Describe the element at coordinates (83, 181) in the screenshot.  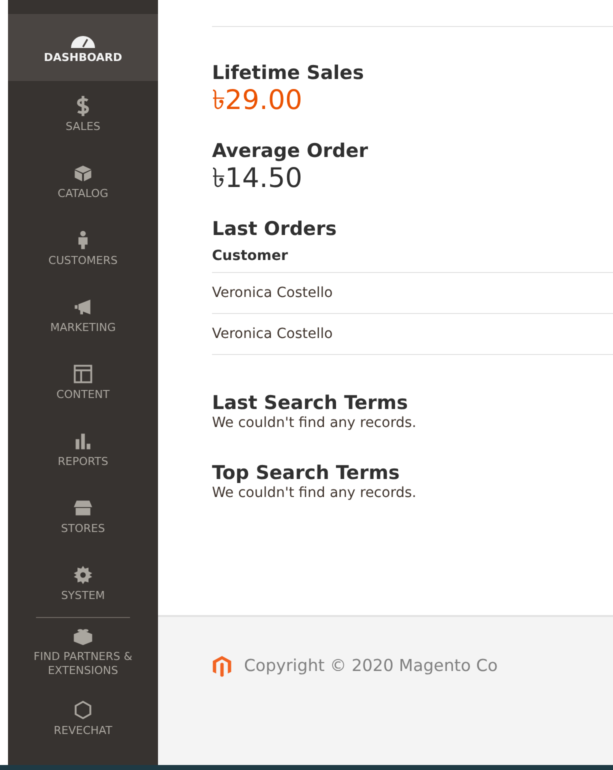
I see `nav-item: CATALOG` at that location.